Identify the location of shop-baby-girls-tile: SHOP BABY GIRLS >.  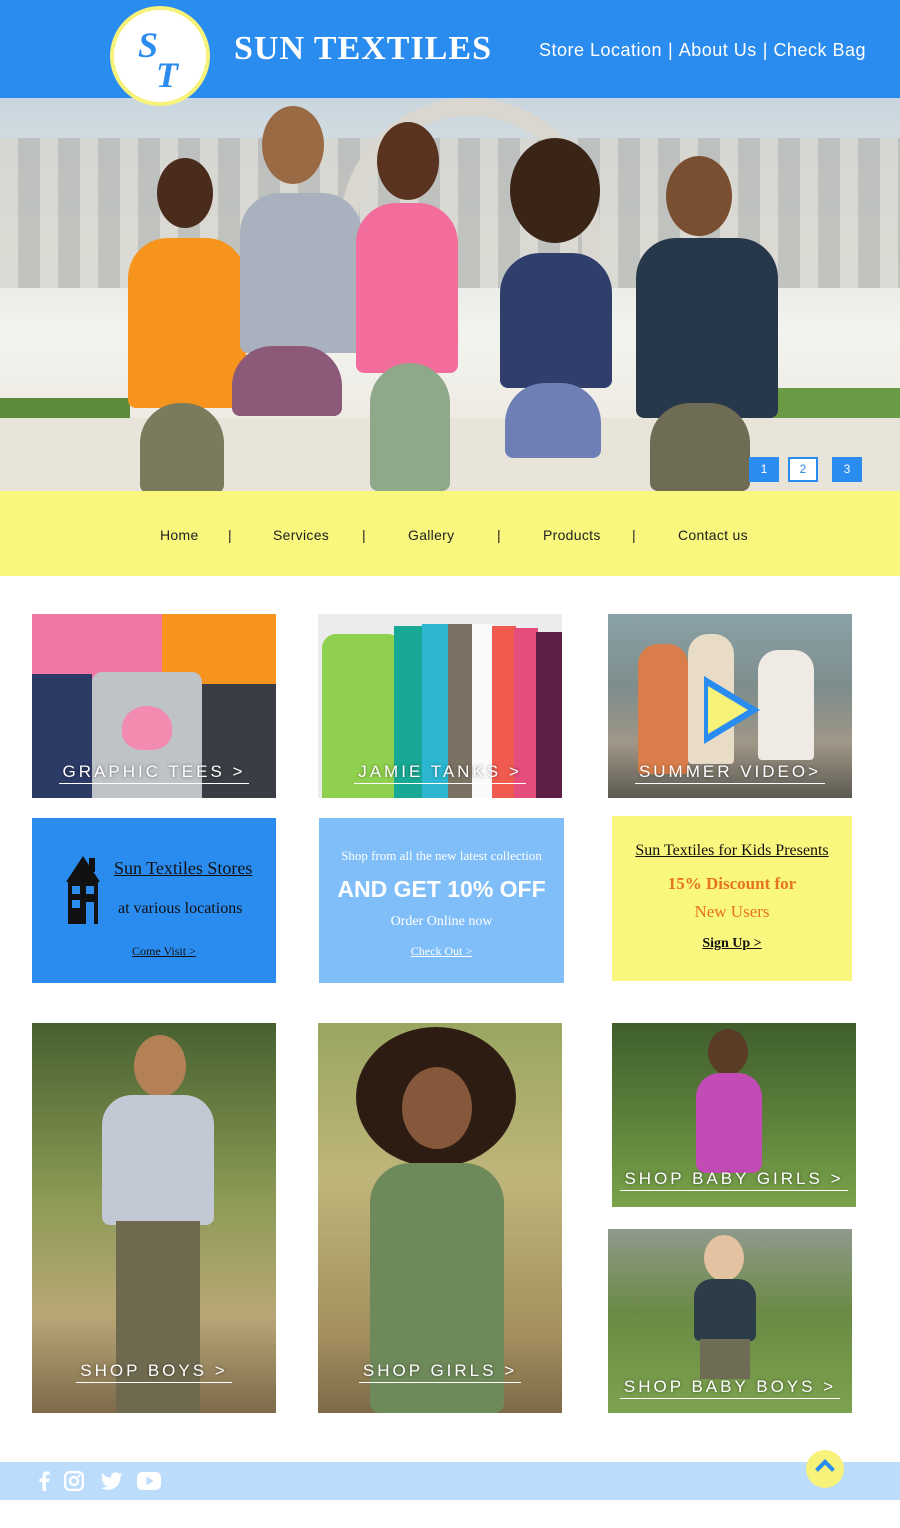
(734, 1115).